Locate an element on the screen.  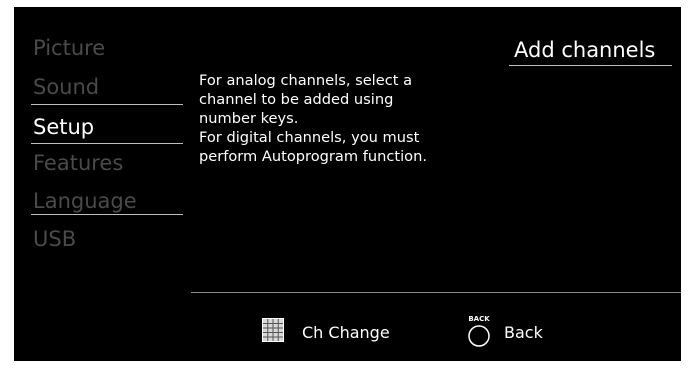
description-line: channel to be added using is located at coordinates (296, 99).